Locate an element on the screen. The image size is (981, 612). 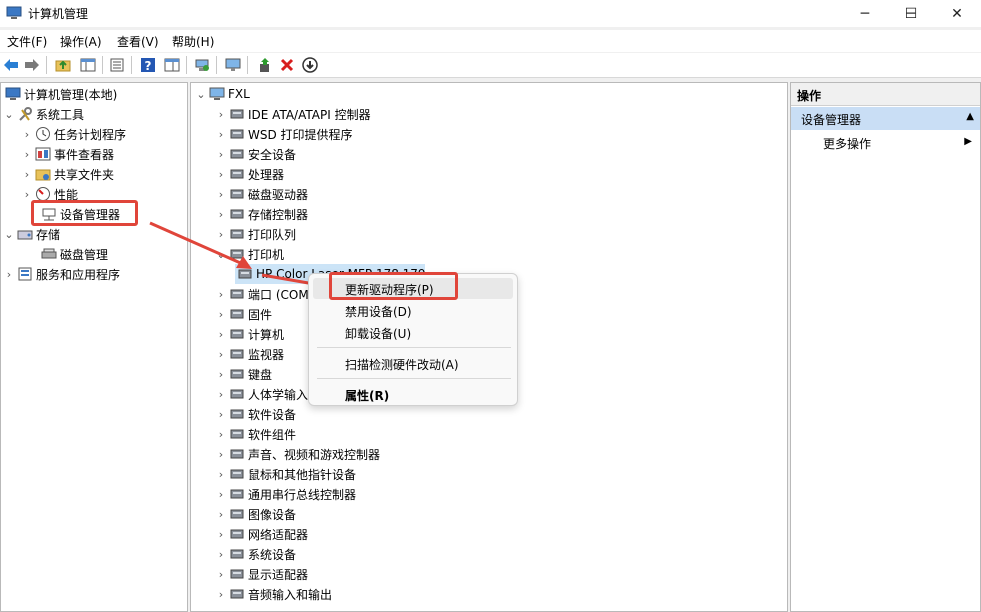
disk-drive-icon is located at coordinates (237, 194).